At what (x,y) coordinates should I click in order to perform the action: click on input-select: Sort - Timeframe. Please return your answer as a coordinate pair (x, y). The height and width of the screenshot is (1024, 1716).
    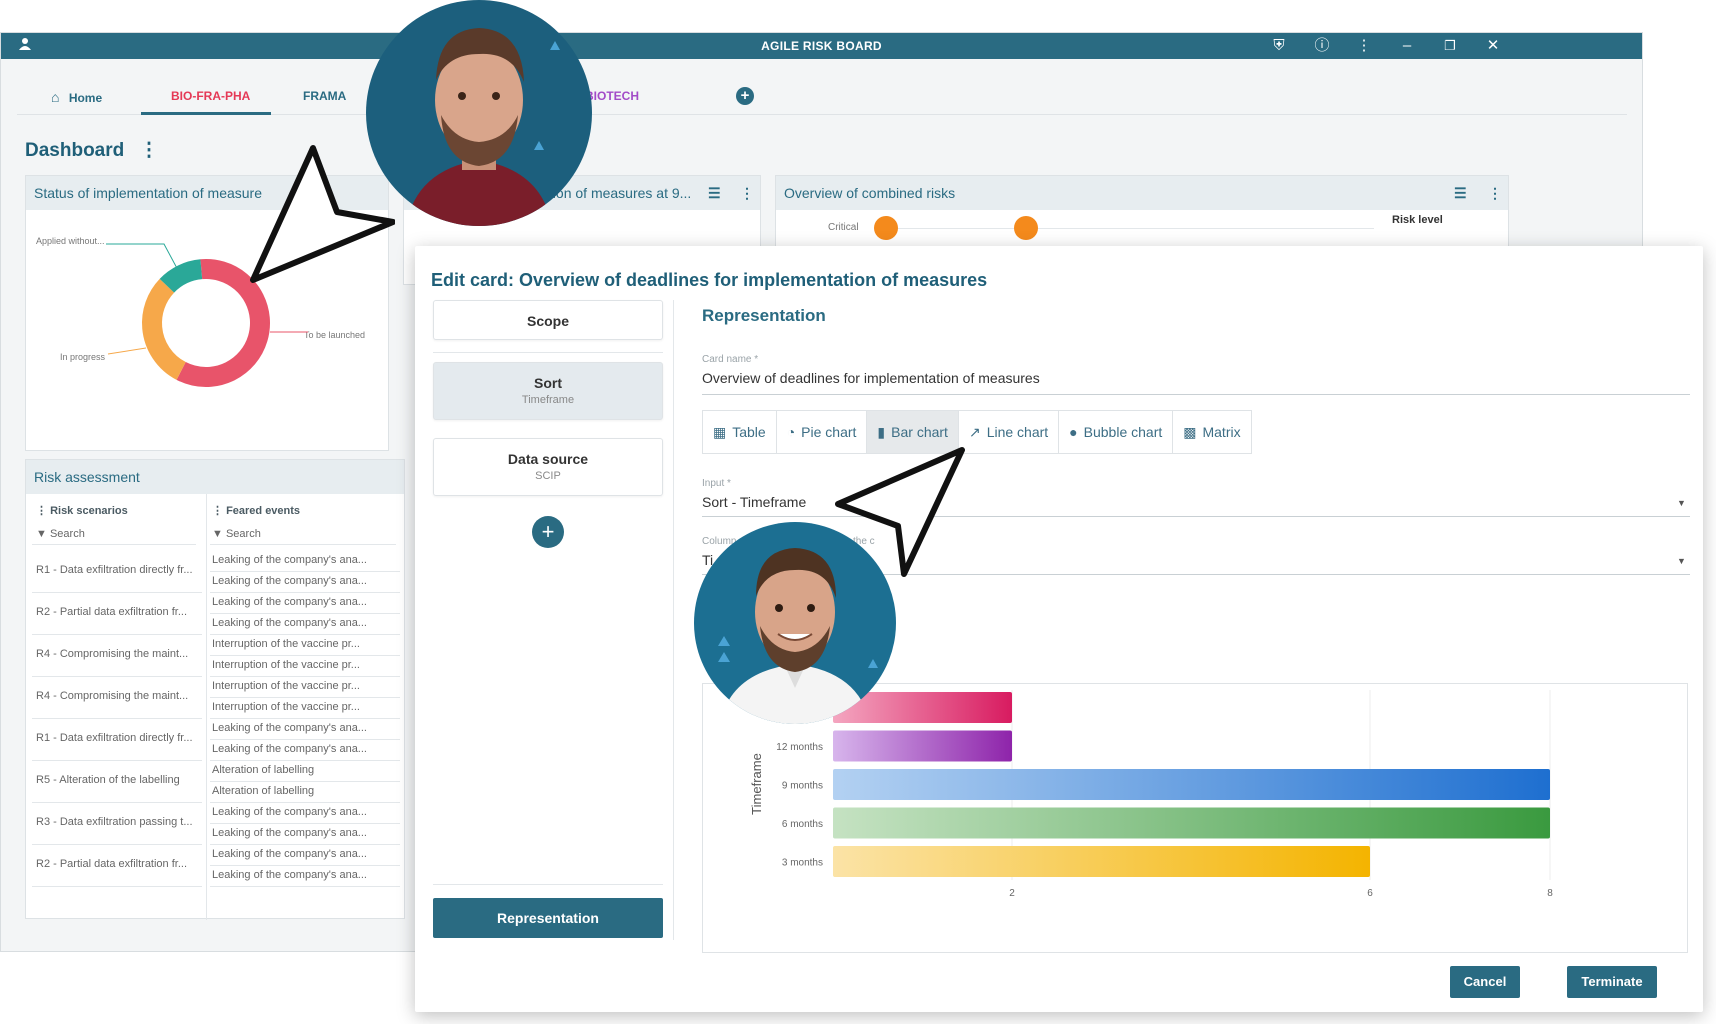
    Looking at the image, I should click on (754, 502).